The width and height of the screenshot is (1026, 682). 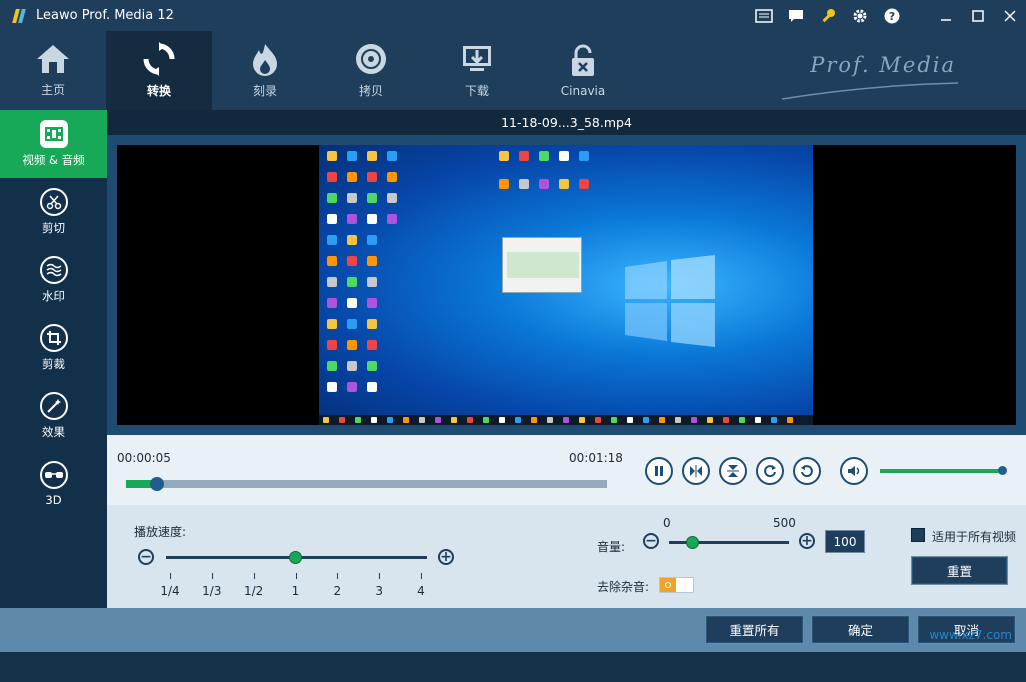 I want to click on chat-icon, so click(x=796, y=15).